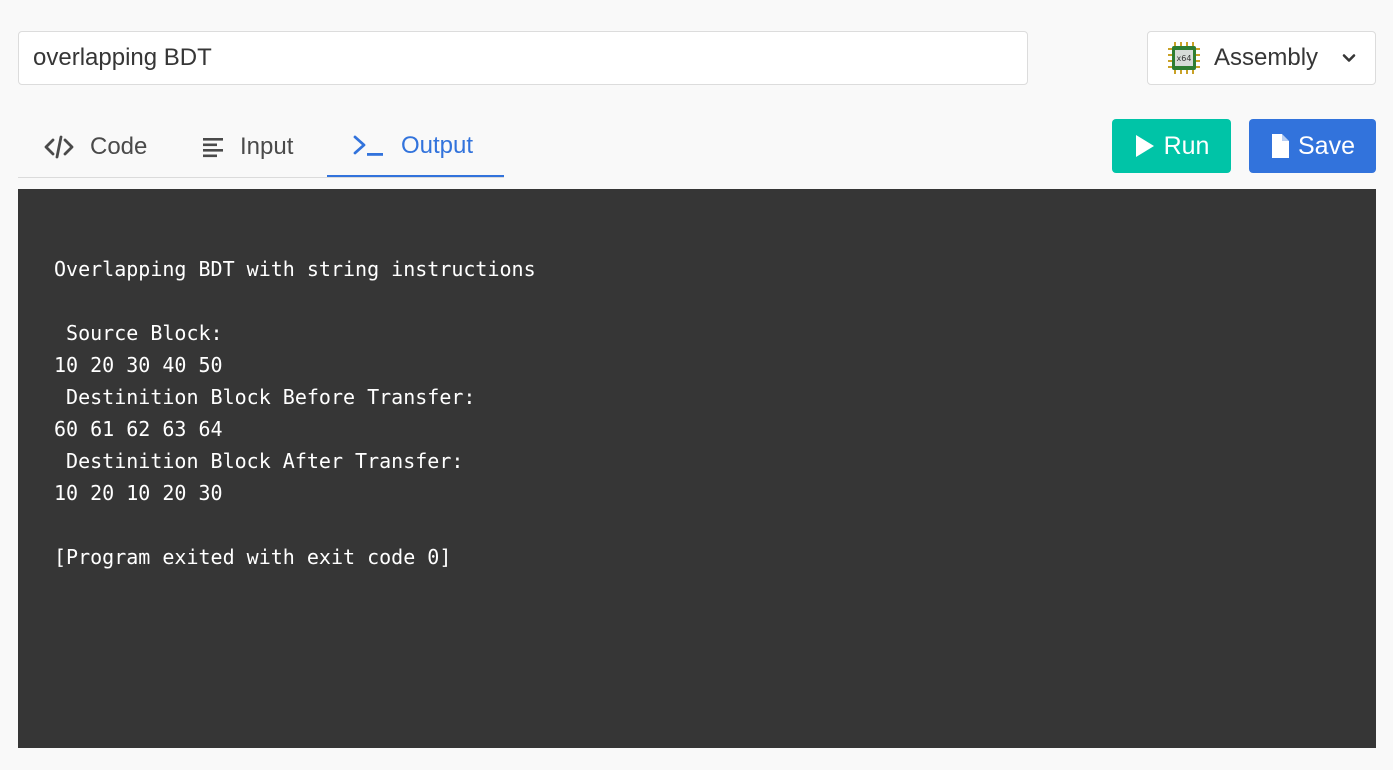 The width and height of the screenshot is (1393, 770). I want to click on tab-output-label: Output, so click(437, 145).